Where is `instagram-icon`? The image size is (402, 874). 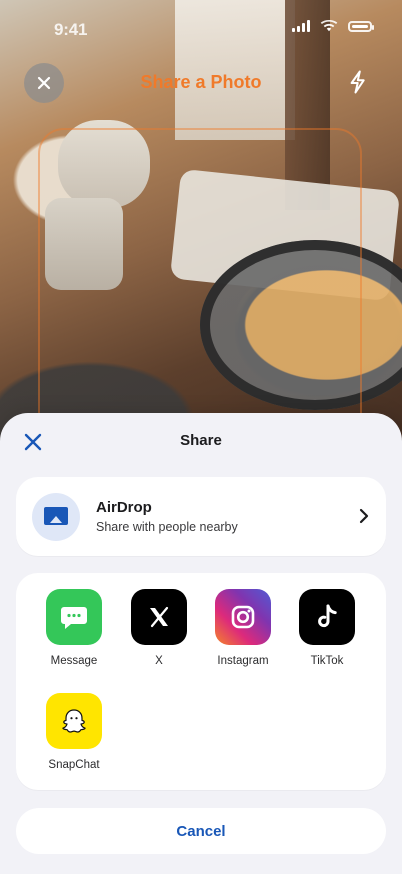 instagram-icon is located at coordinates (243, 617).